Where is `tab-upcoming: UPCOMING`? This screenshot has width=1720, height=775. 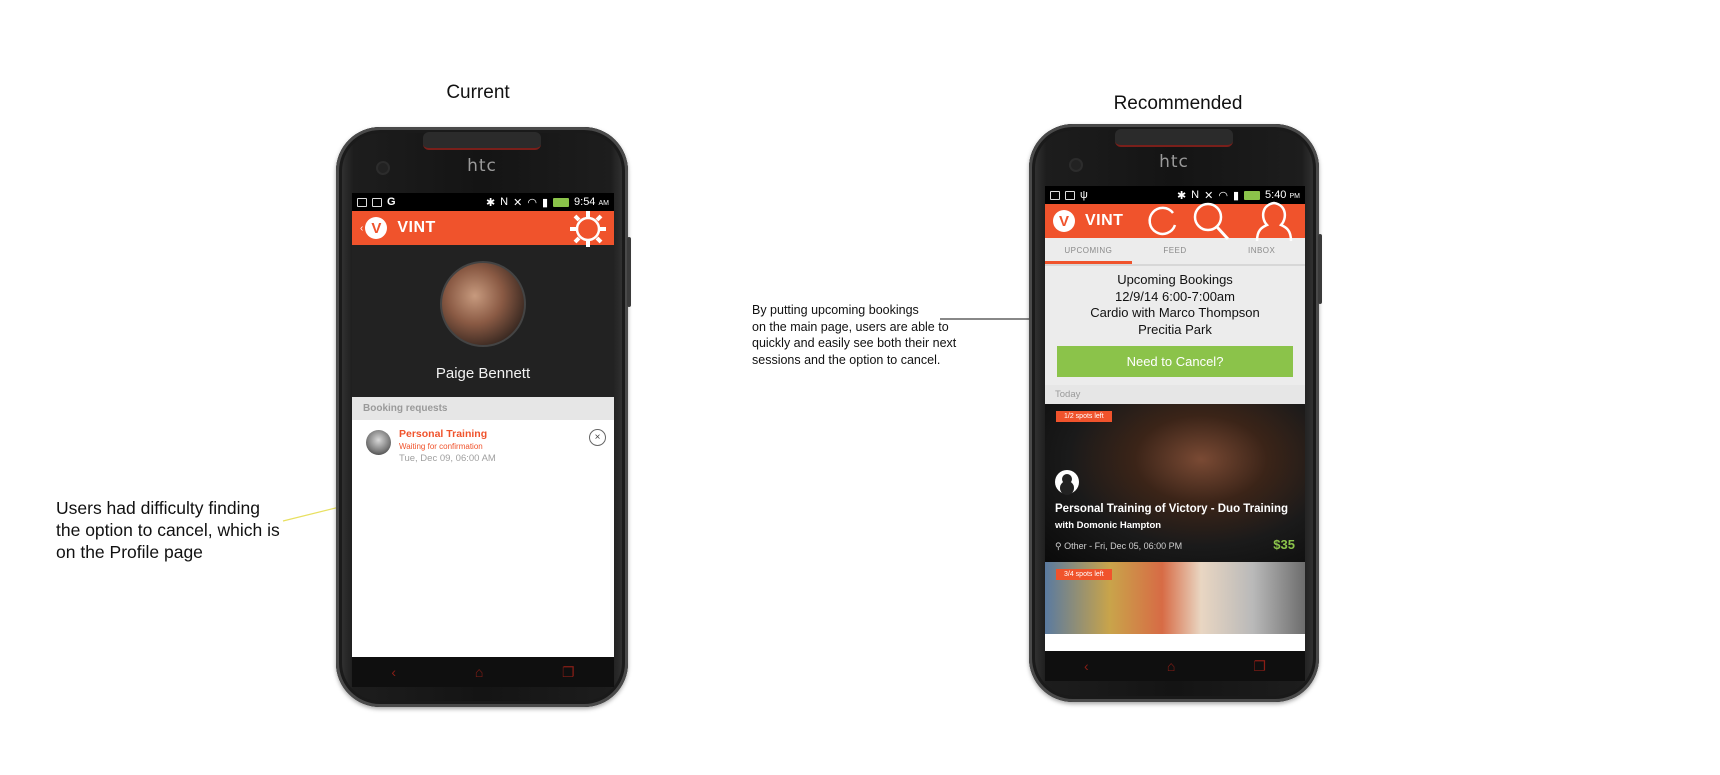
tab-upcoming: UPCOMING is located at coordinates (1088, 251).